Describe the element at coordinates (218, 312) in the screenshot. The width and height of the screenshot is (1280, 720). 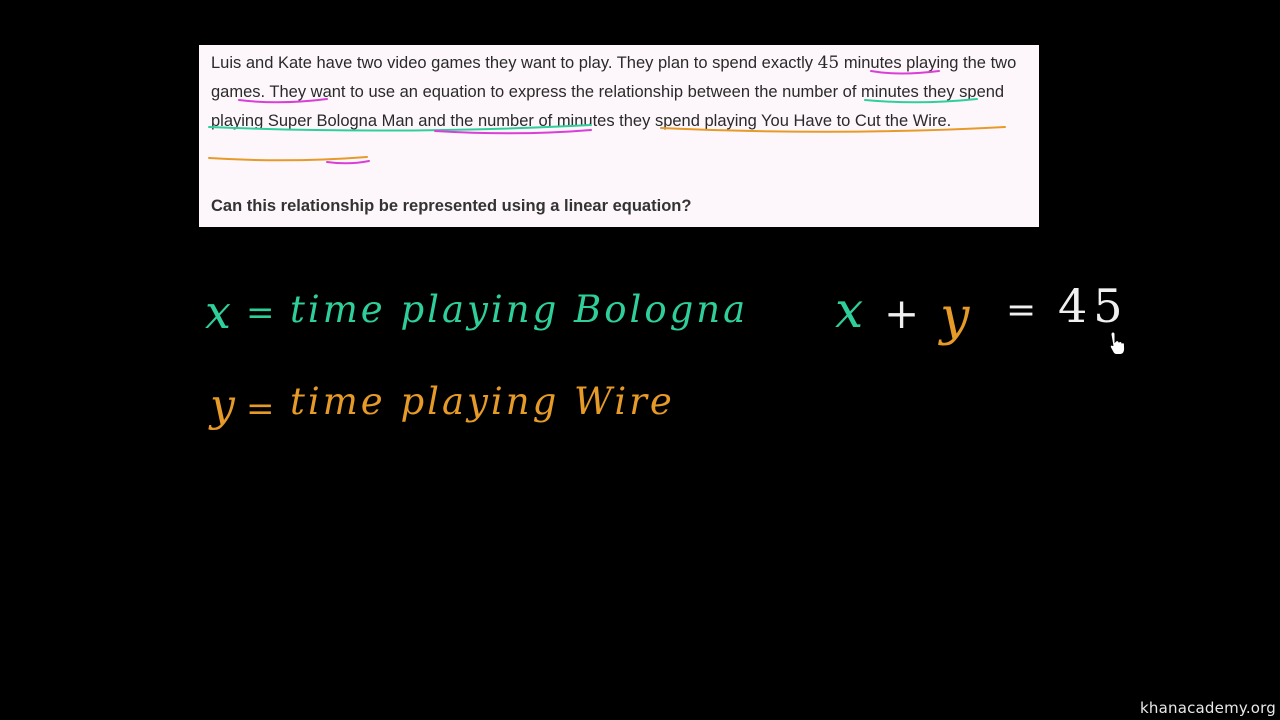
I see `x-definition-variable: x` at that location.